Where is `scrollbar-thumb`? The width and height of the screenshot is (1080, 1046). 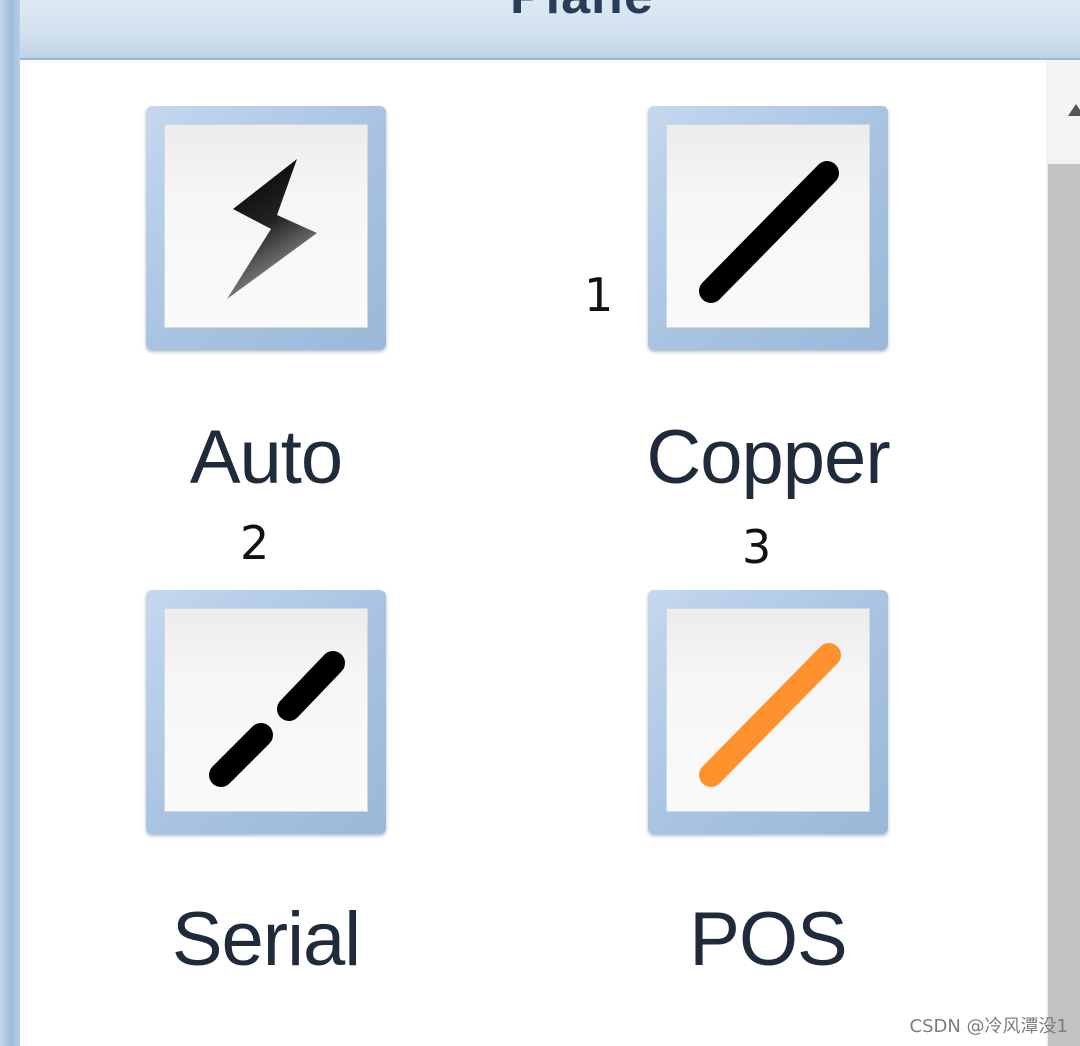 scrollbar-thumb is located at coordinates (1064, 605).